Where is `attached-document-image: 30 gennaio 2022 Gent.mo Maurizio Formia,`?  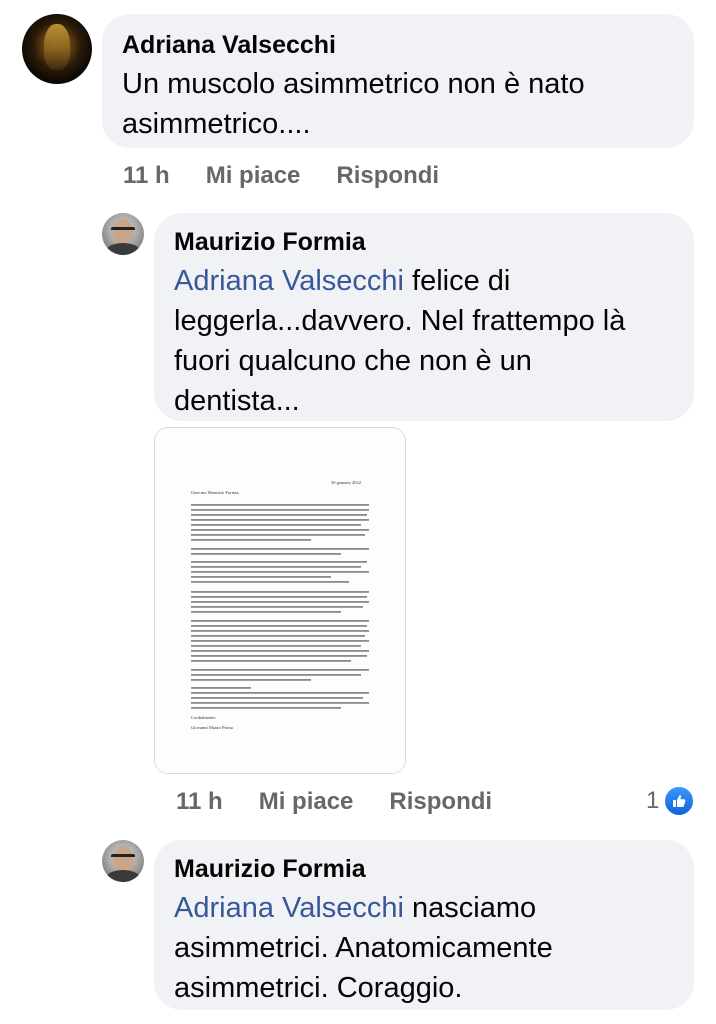
attached-document-image: 30 gennaio 2022 Gent.mo Maurizio Formia, is located at coordinates (280, 600).